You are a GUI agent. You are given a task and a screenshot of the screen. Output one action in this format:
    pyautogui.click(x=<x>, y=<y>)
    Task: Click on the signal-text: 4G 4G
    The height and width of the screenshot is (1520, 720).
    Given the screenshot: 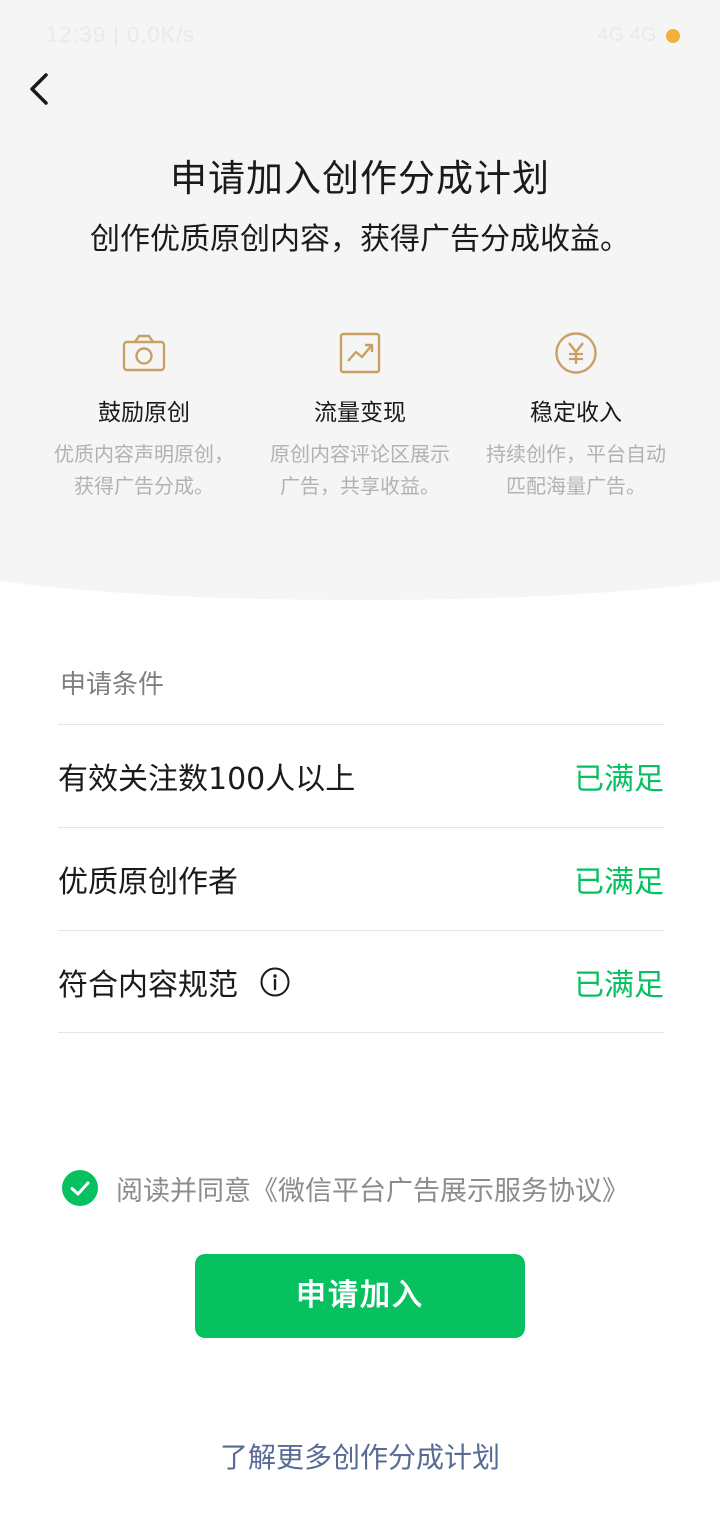 What is the action you would take?
    pyautogui.click(x=627, y=35)
    